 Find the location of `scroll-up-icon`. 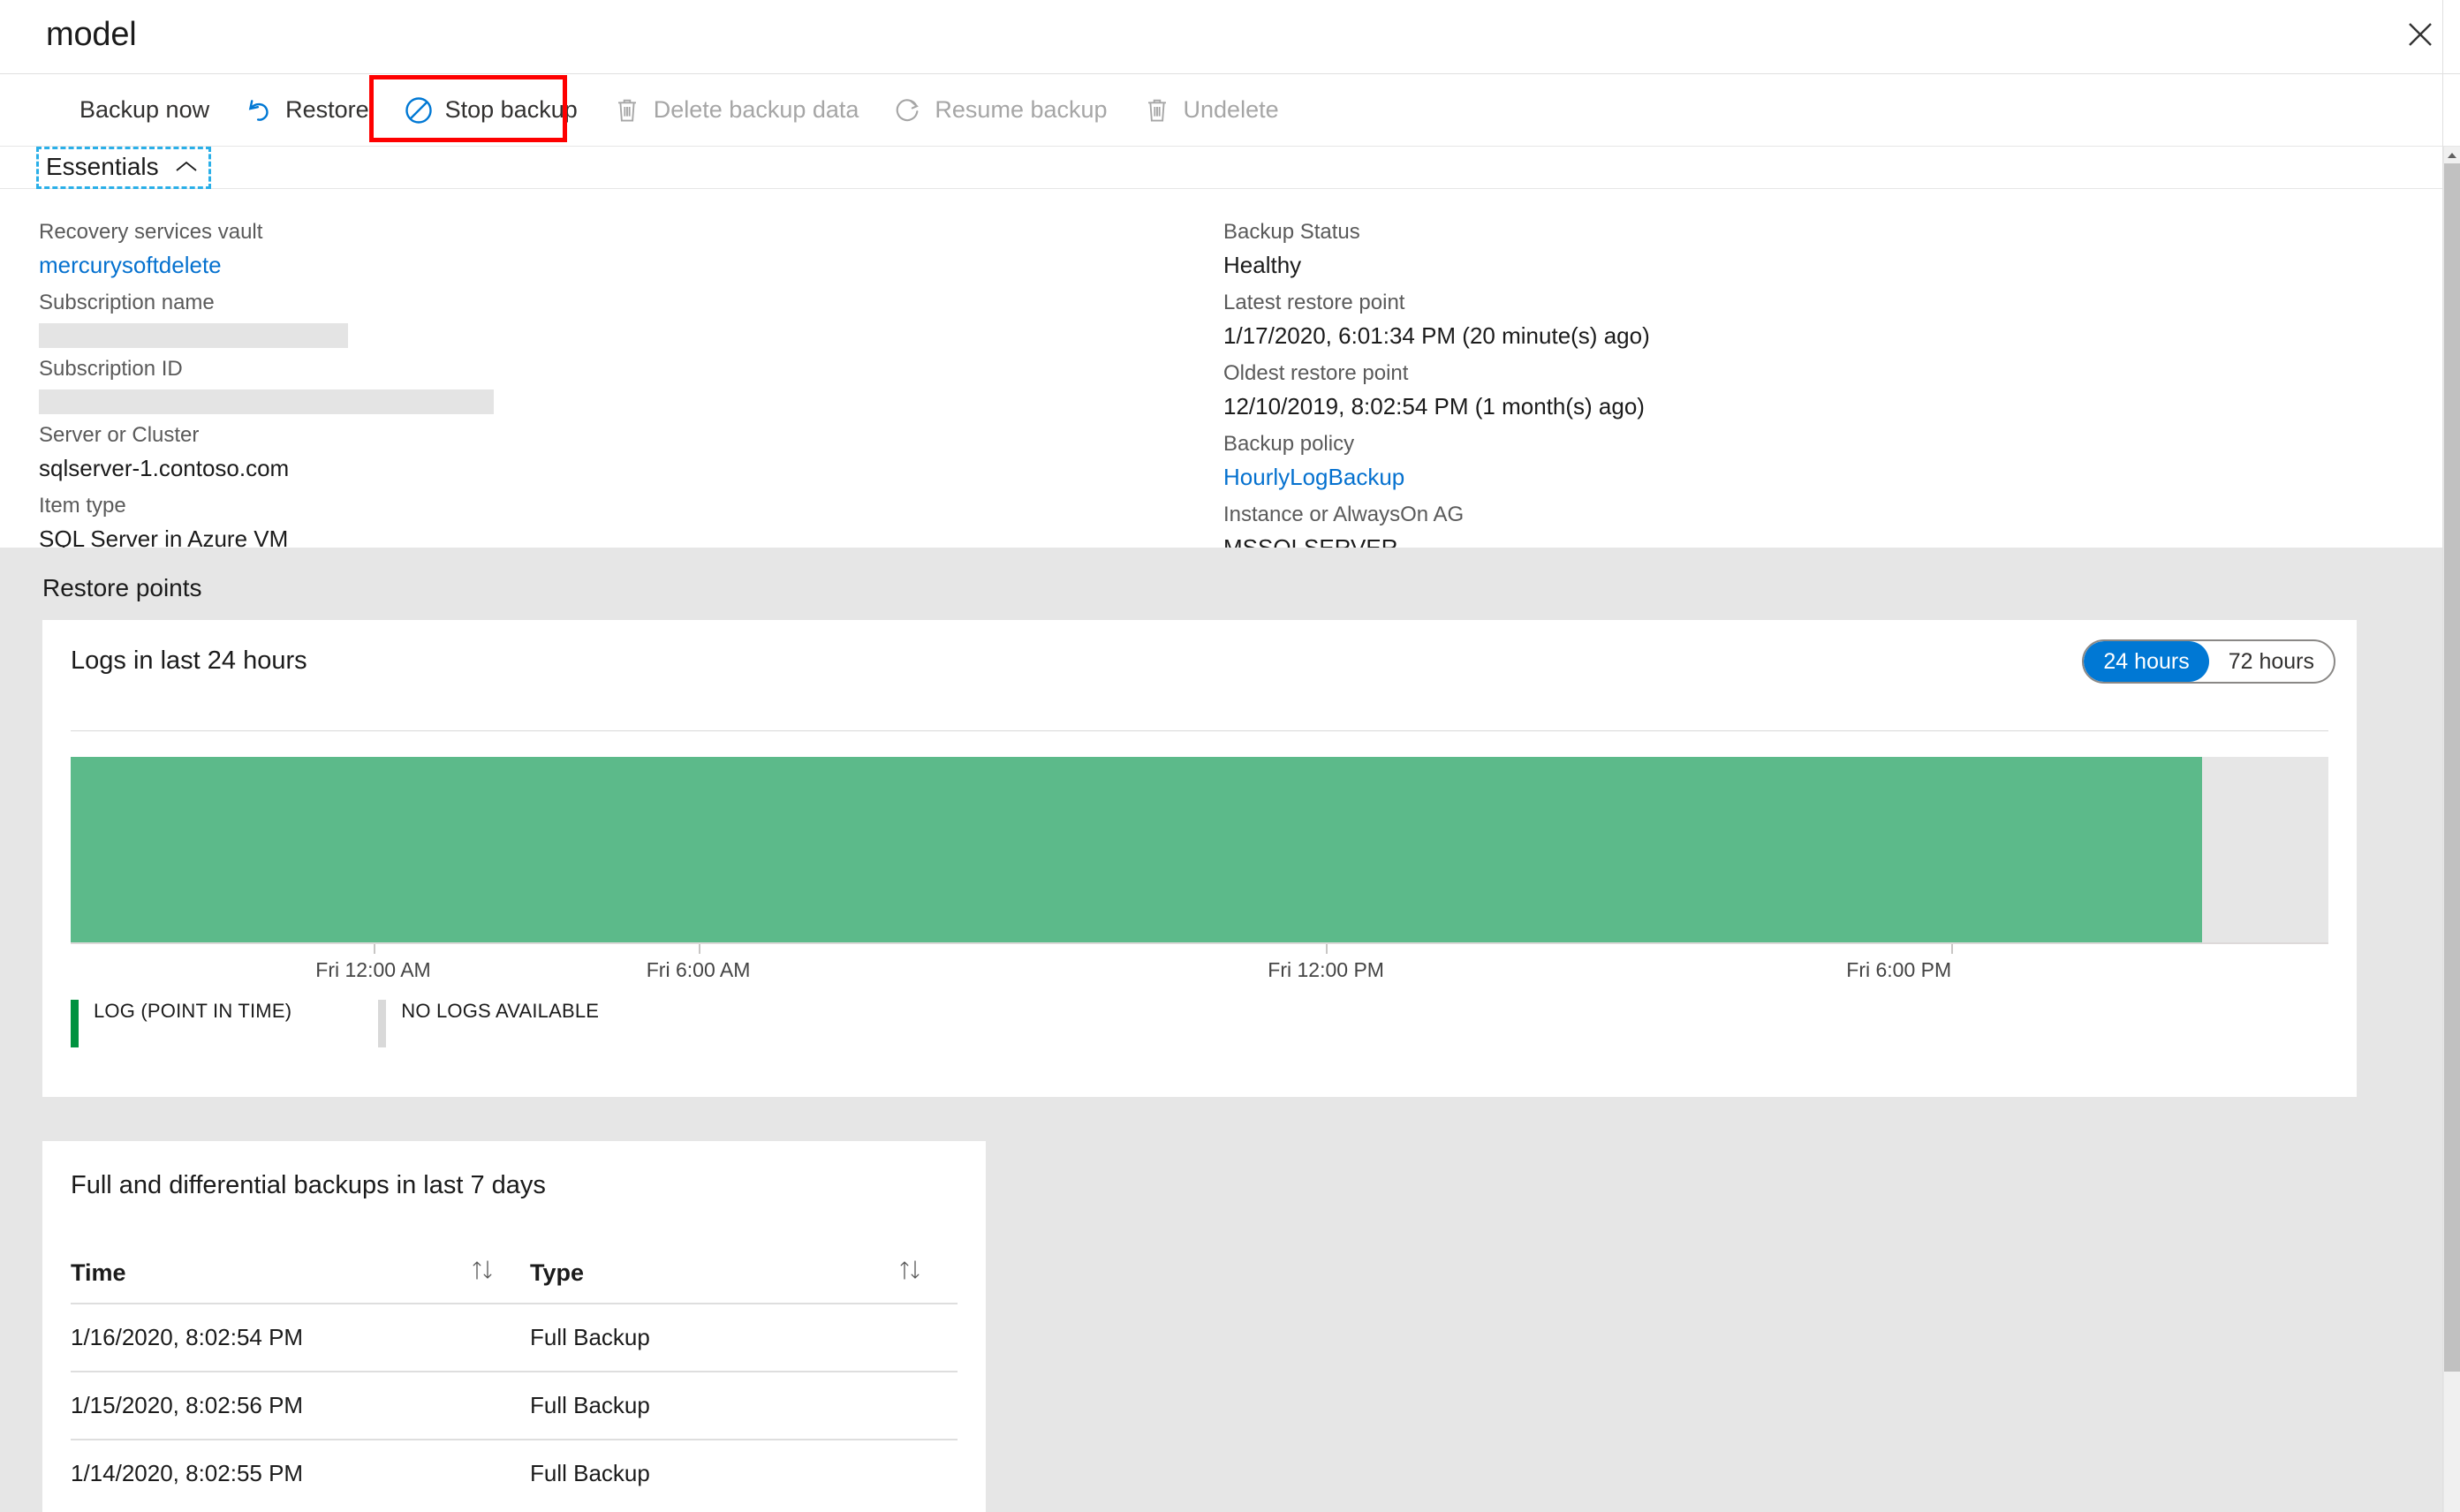

scroll-up-icon is located at coordinates (2452, 155).